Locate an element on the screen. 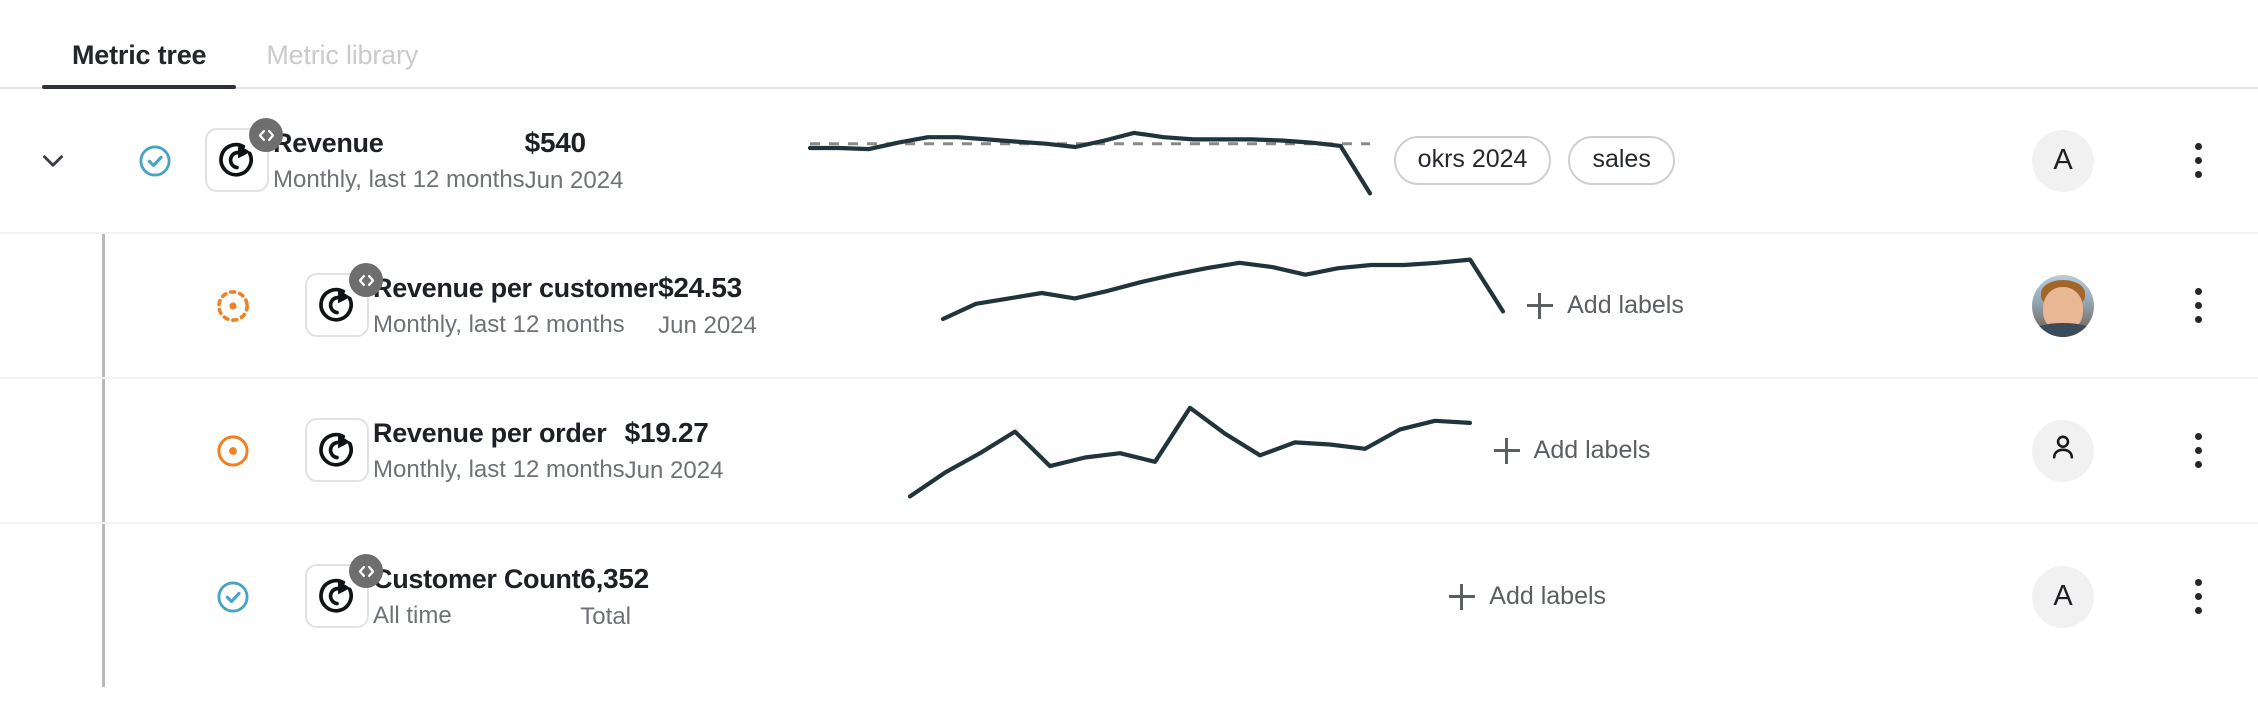 This screenshot has width=2258, height=712. metric-value: $24.53 is located at coordinates (700, 287).